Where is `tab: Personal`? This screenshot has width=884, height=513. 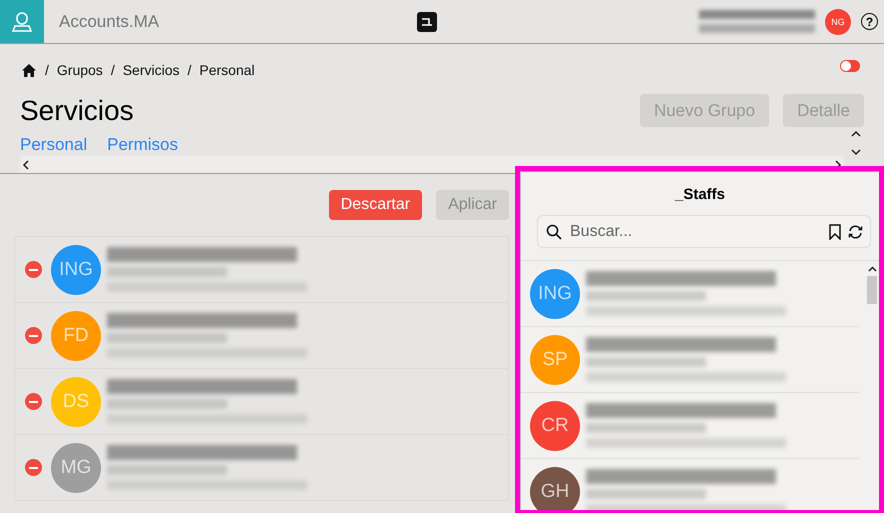 tab: Personal is located at coordinates (54, 145).